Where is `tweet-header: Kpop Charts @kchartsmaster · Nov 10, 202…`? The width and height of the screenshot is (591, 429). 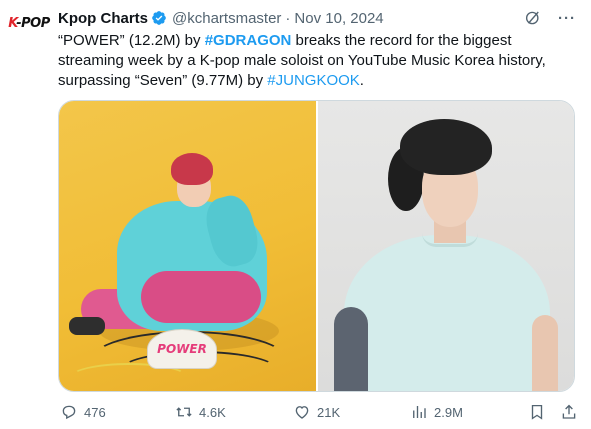 tweet-header: Kpop Charts @kchartsmaster · Nov 10, 202… is located at coordinates (221, 18).